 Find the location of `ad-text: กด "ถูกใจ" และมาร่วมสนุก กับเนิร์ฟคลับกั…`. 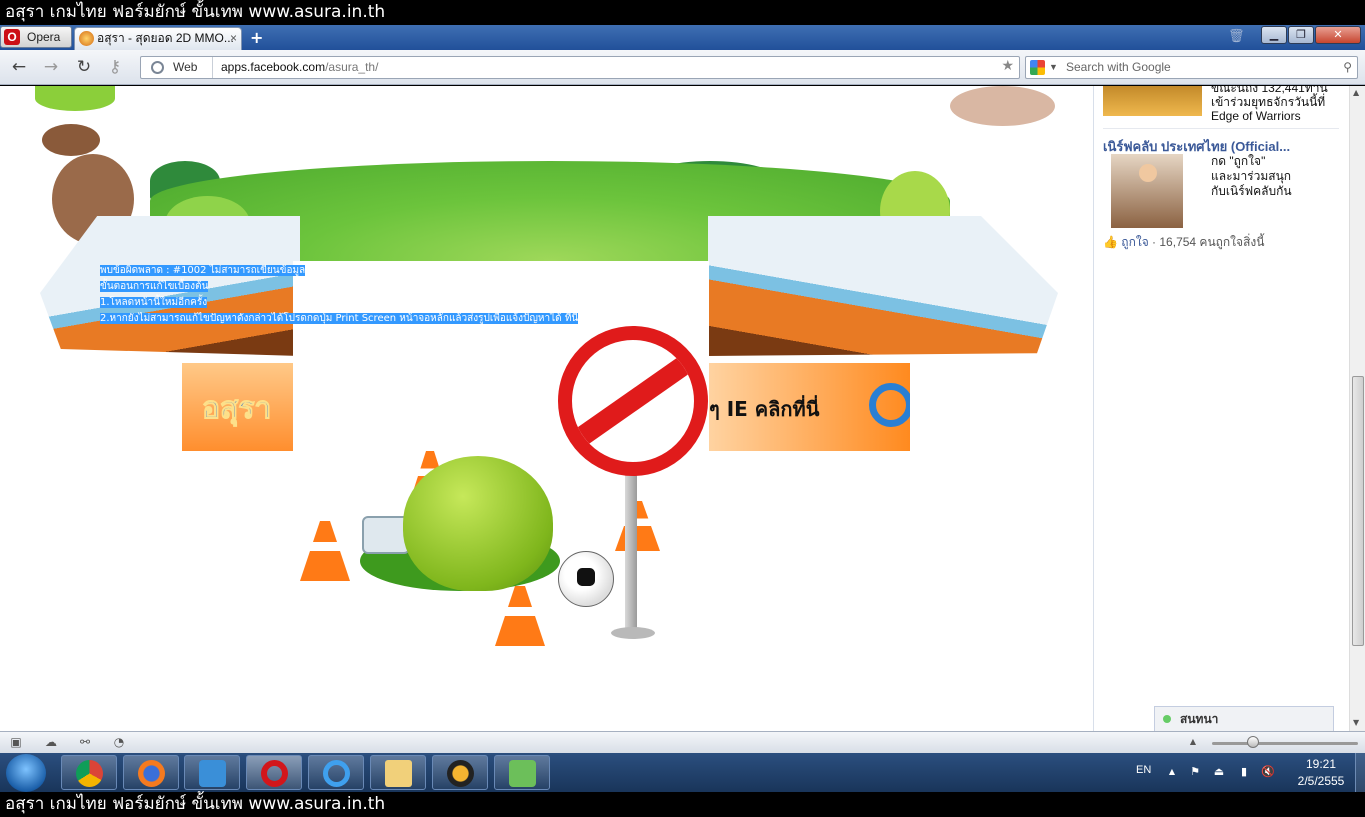

ad-text: กด "ถูกใจ" และมาร่วมสนุก กับเนิร์ฟคลับกั… is located at coordinates (1251, 176).